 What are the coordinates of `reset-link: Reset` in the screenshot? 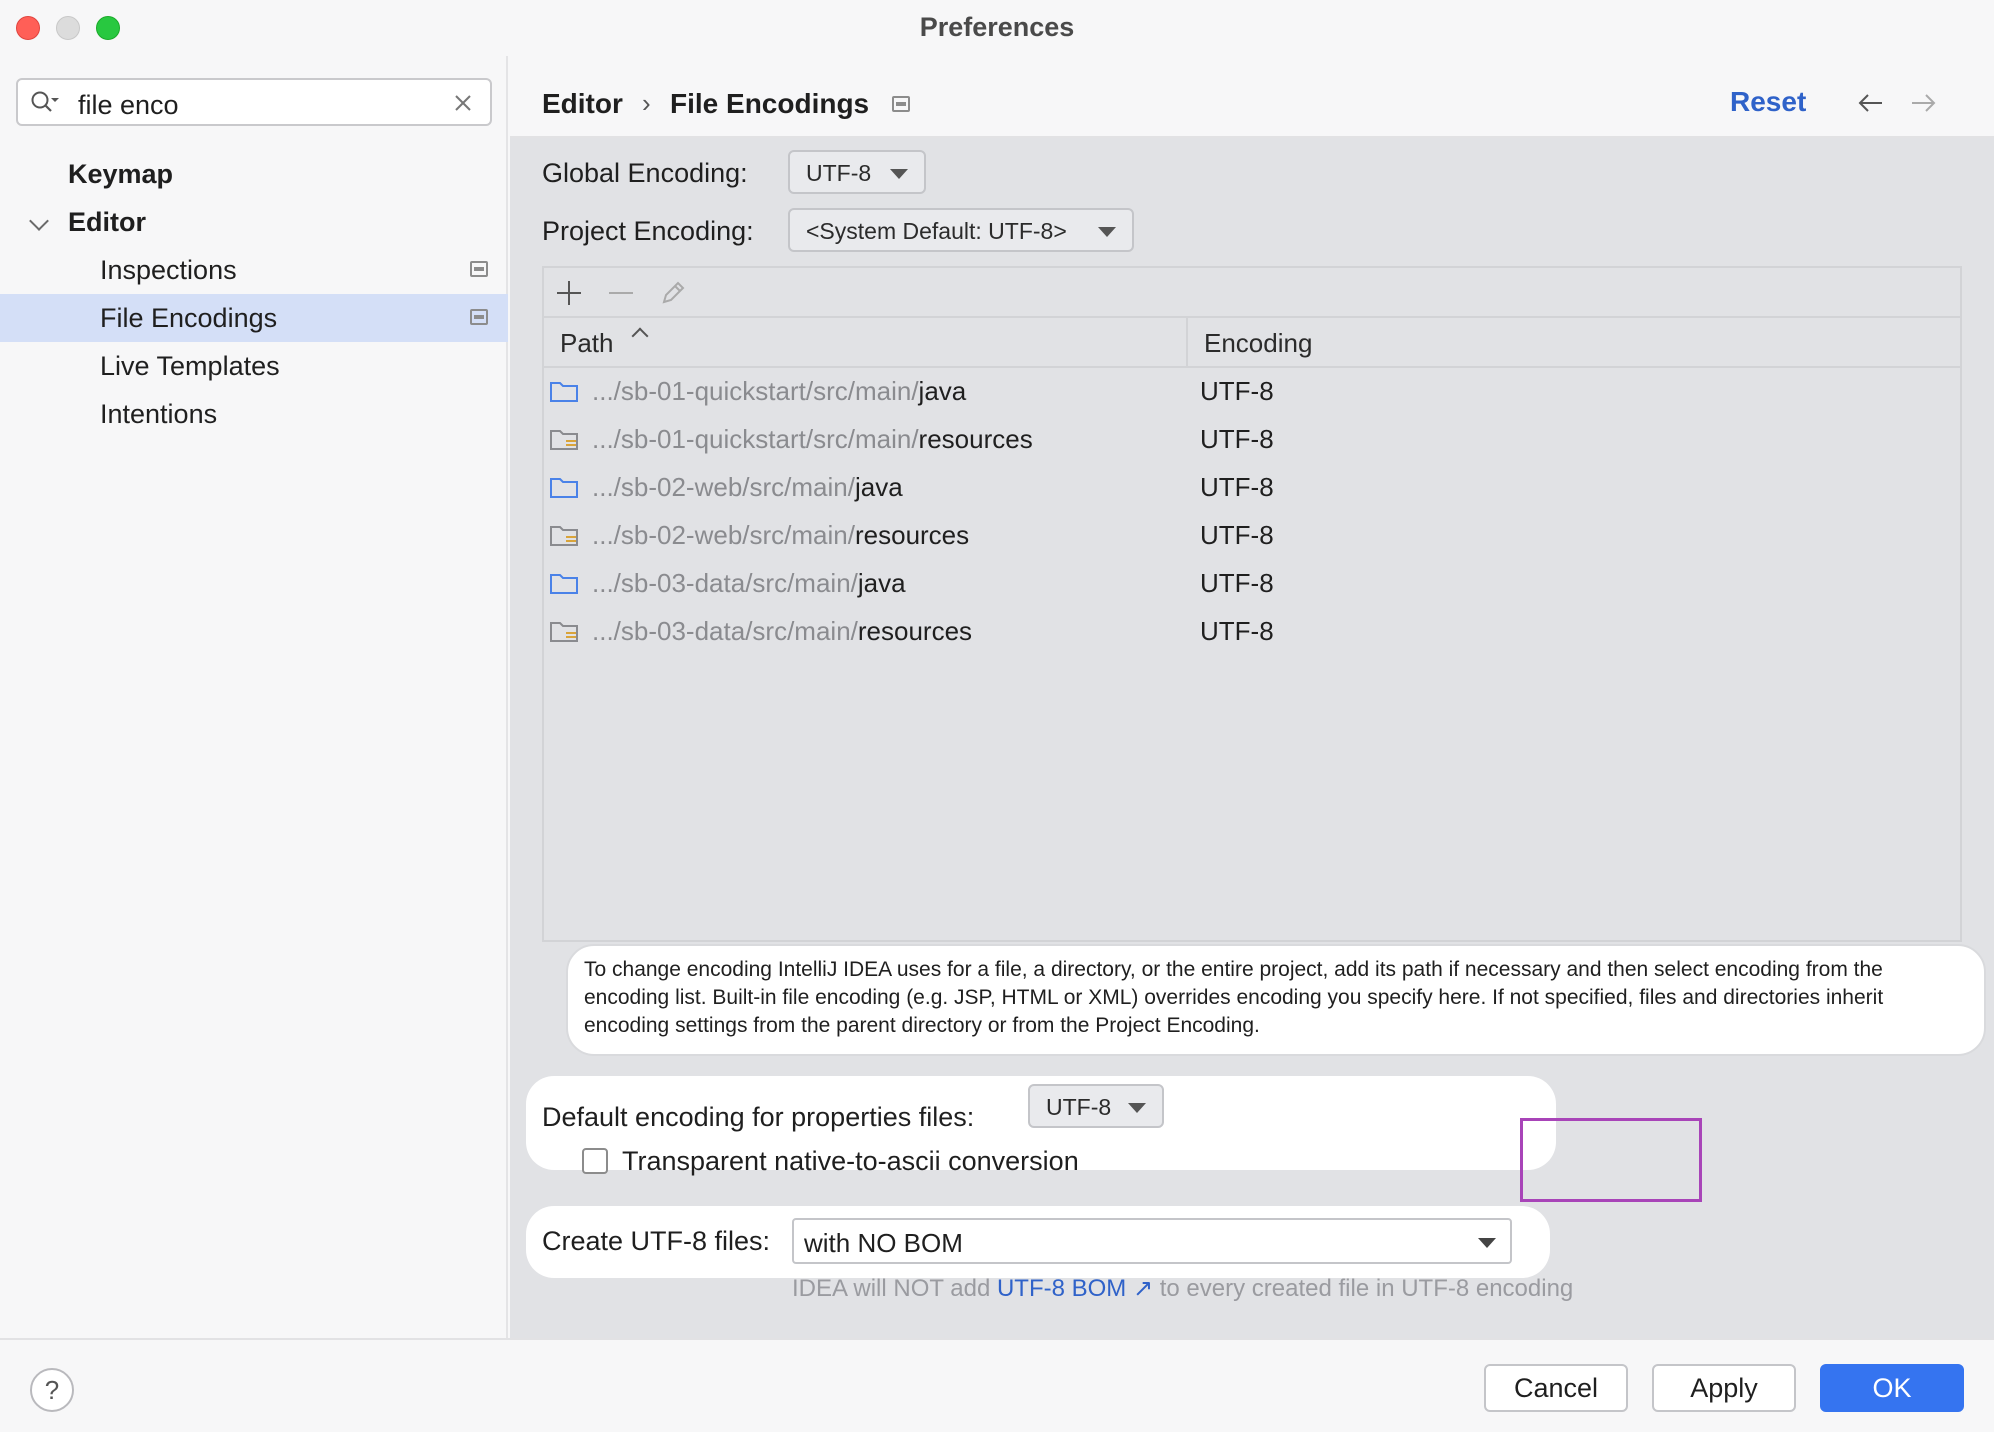 It's located at (1768, 102).